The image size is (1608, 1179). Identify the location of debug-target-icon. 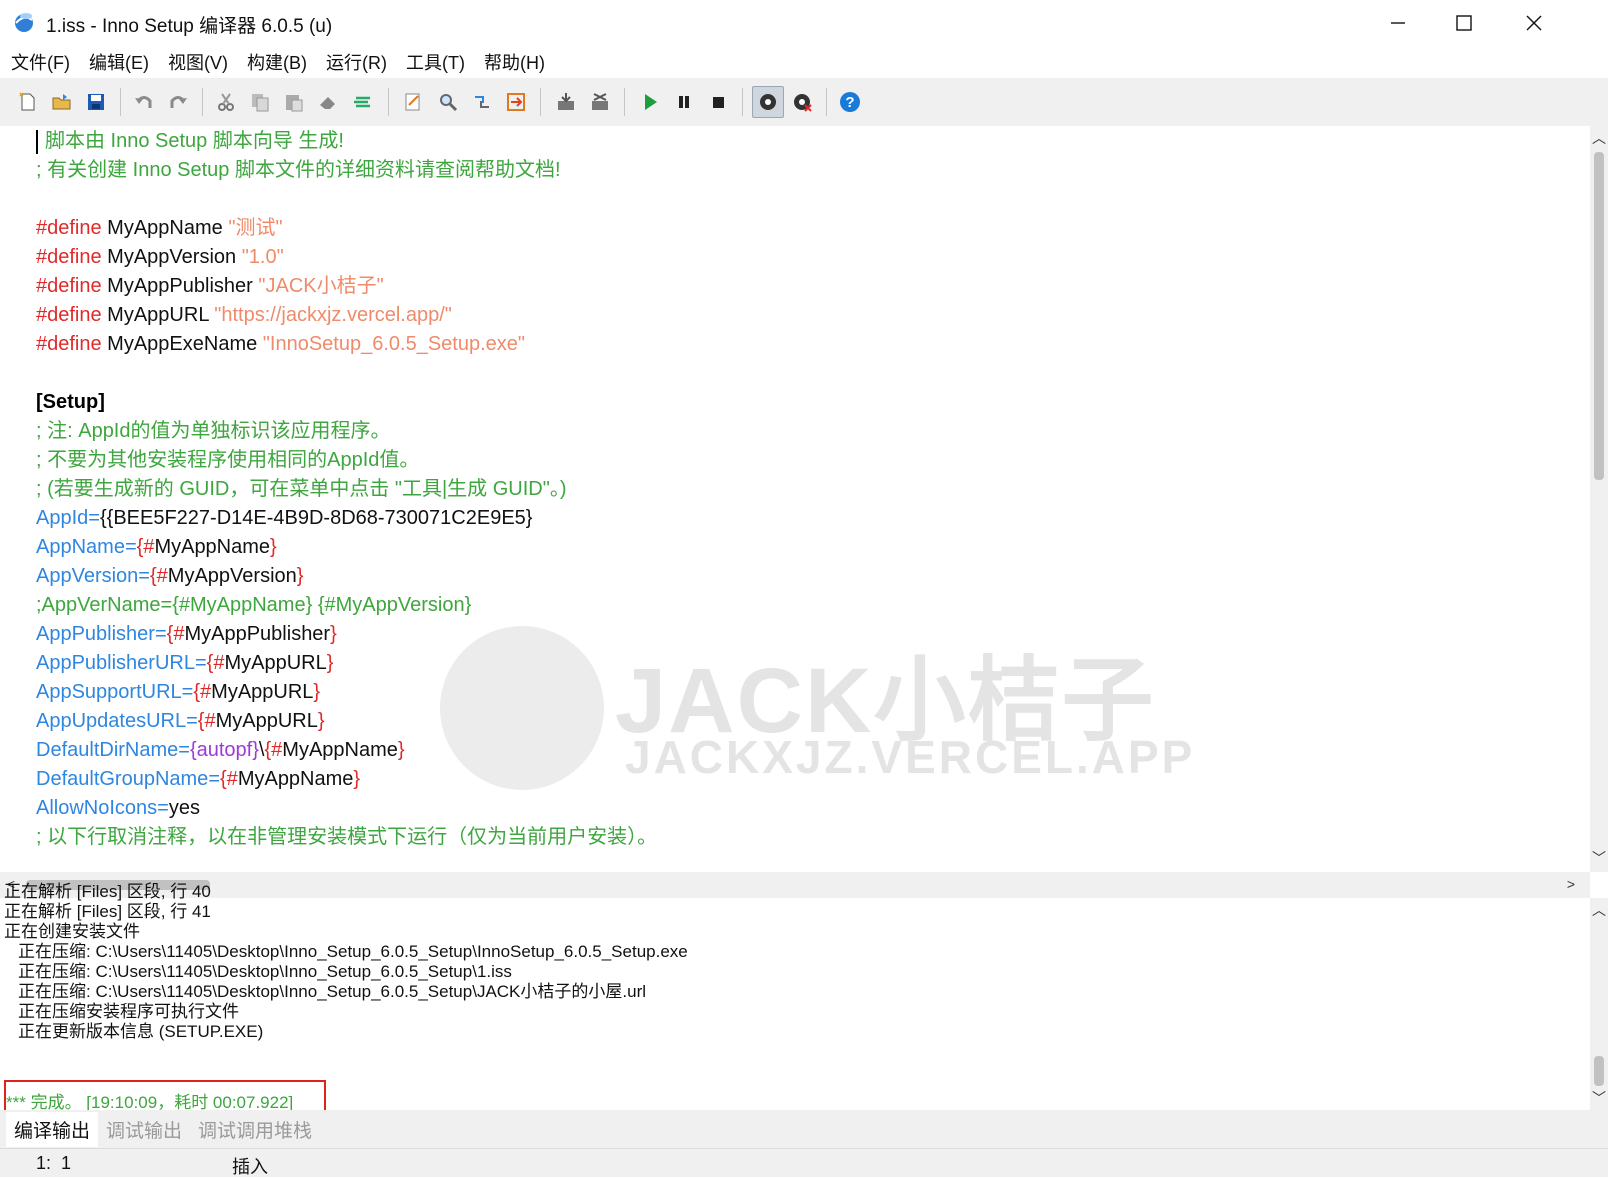
(768, 102).